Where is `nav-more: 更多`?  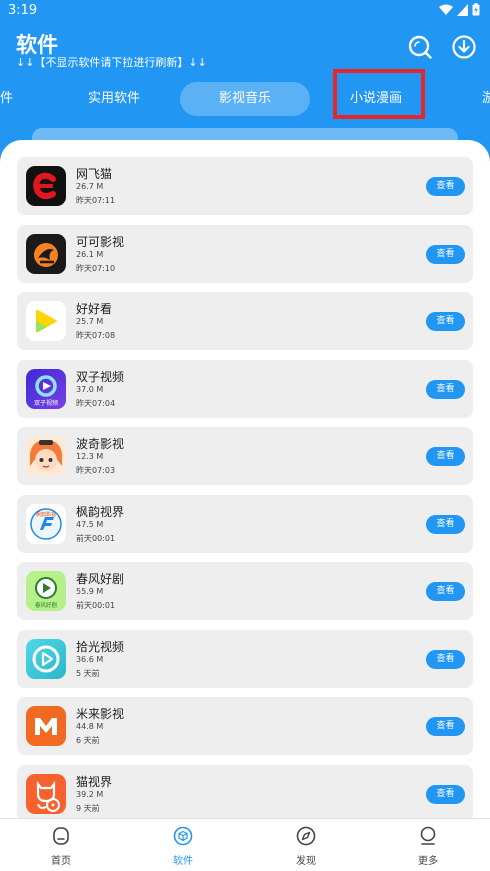 nav-more: 更多 is located at coordinates (428, 845).